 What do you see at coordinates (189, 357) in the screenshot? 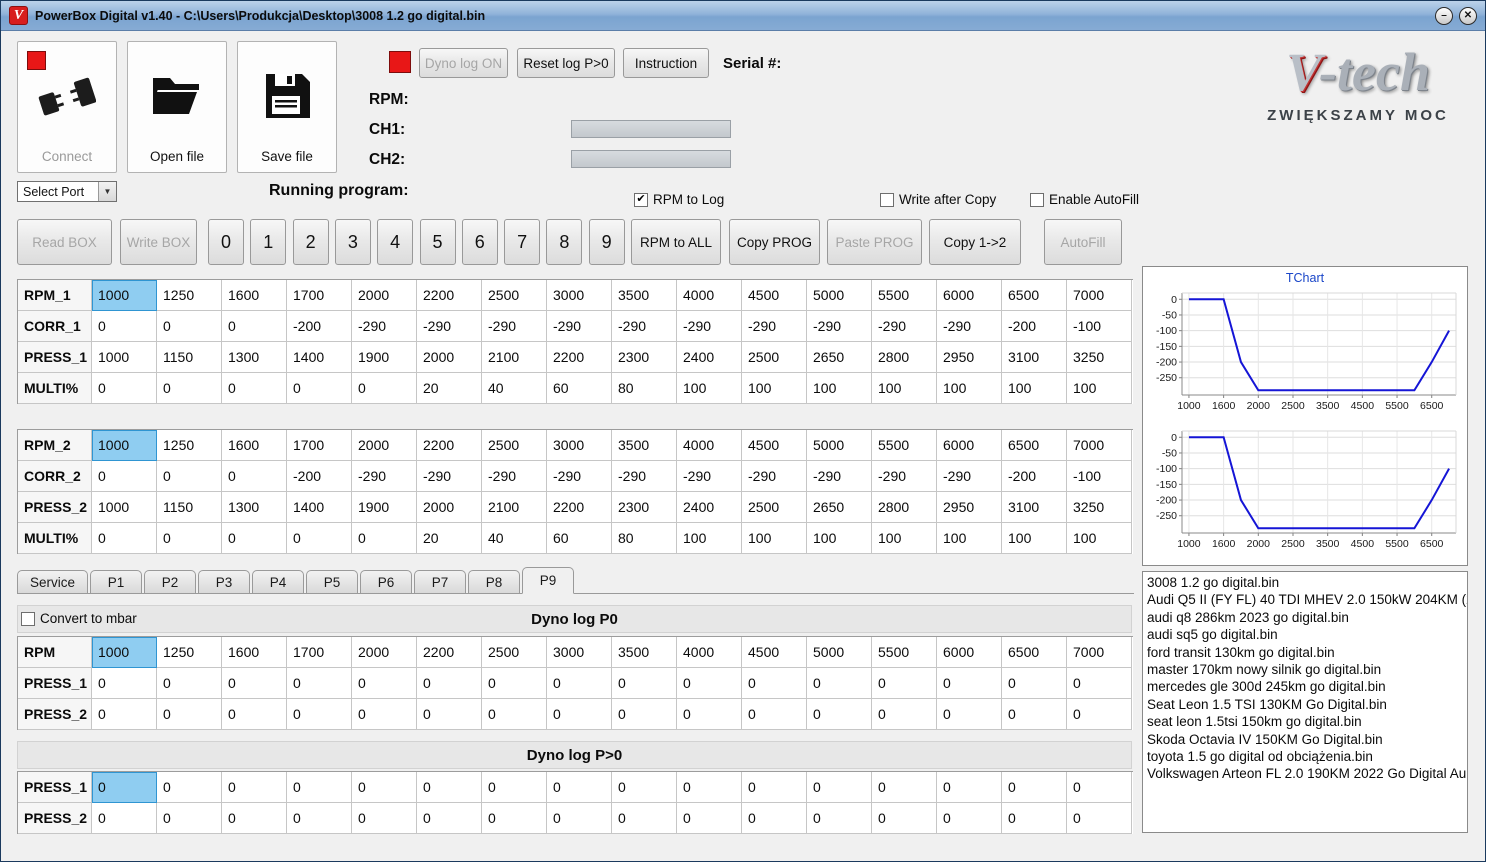
I see `table-cell: 1150` at bounding box center [189, 357].